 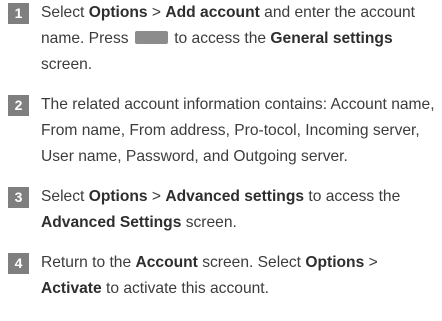 I want to click on bold-term: Add account, so click(x=212, y=12).